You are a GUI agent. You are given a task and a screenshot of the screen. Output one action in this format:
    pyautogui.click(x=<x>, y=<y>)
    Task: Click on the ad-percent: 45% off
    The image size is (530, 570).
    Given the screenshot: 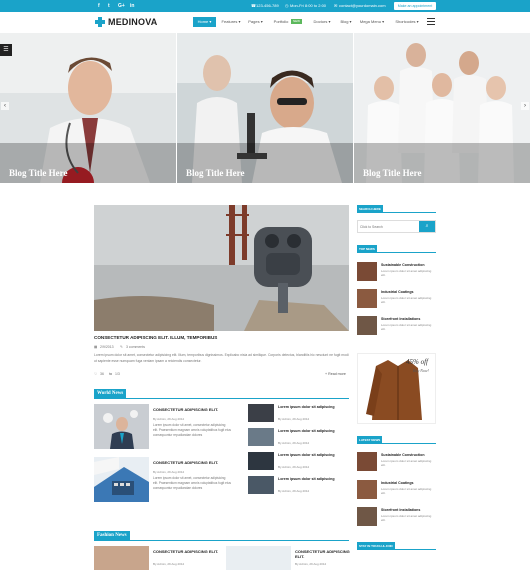 What is the action you would take?
    pyautogui.click(x=417, y=362)
    